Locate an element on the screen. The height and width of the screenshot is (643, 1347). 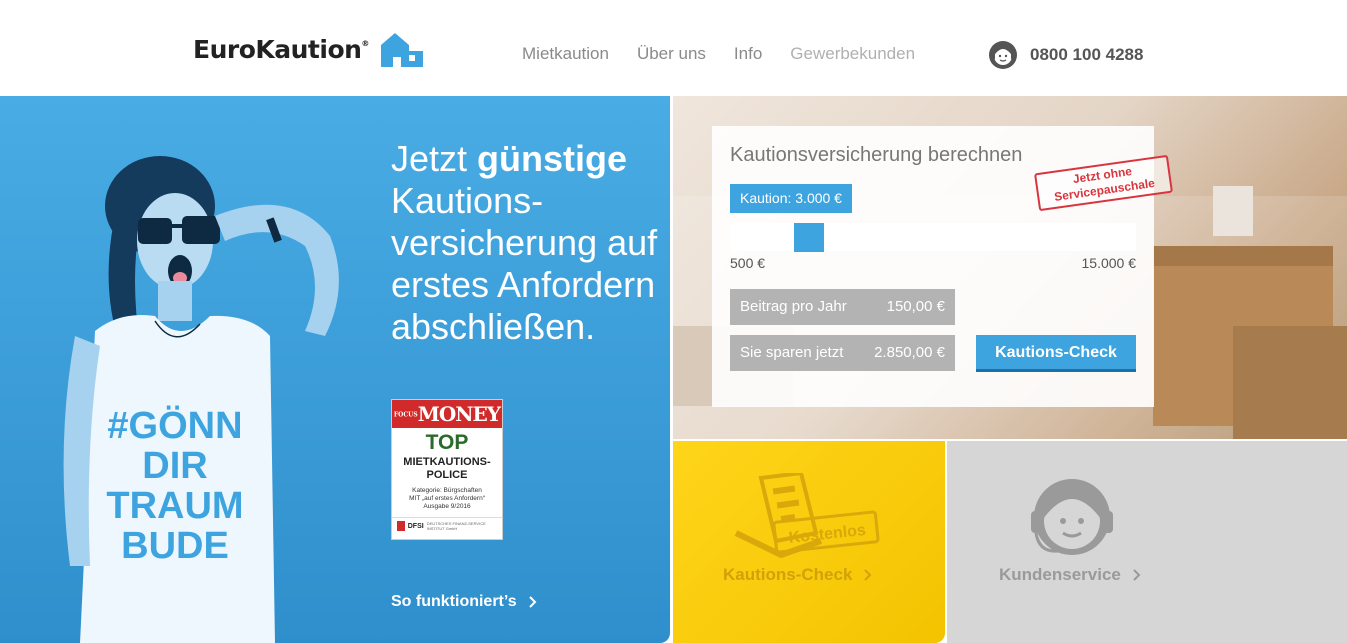
nav-mietkaution: Mietkaution is located at coordinates (565, 54).